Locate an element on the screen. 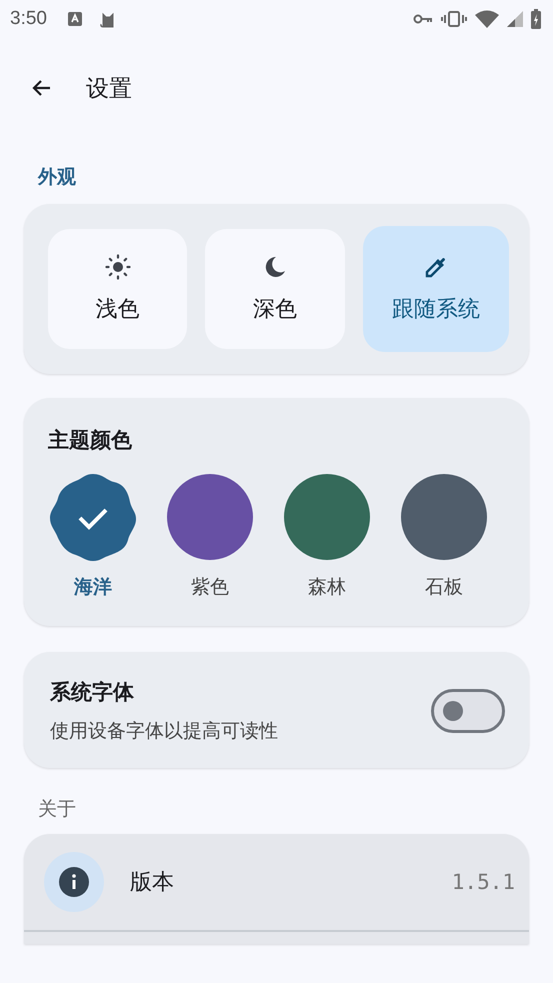 Image resolution: width=553 pixels, height=983 pixels. vibrate-icon is located at coordinates (454, 19).